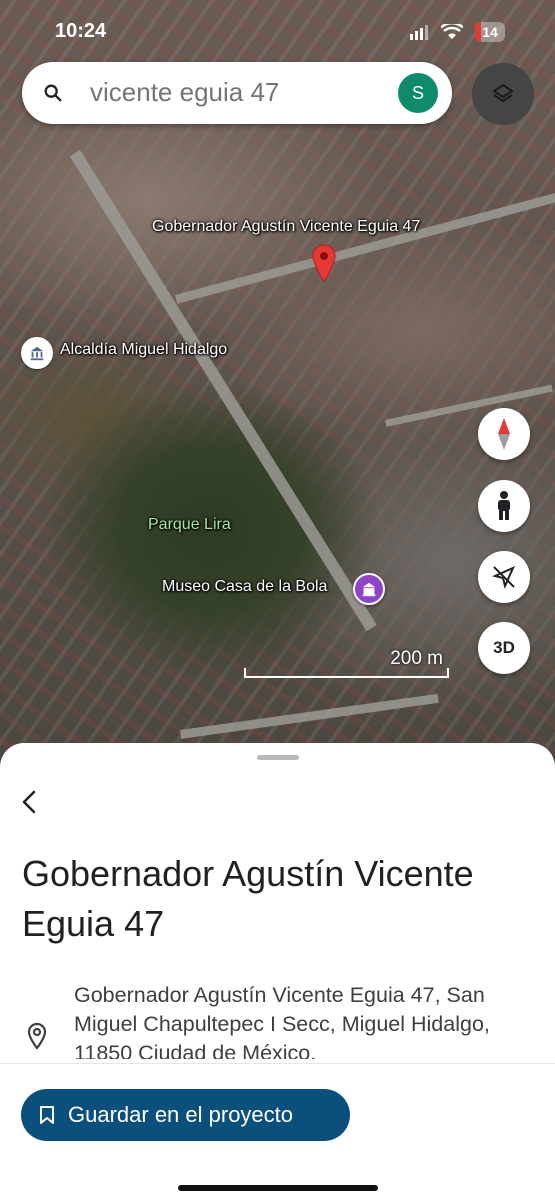  I want to click on museum-label: Museo Casa de la Bola, so click(244, 587).